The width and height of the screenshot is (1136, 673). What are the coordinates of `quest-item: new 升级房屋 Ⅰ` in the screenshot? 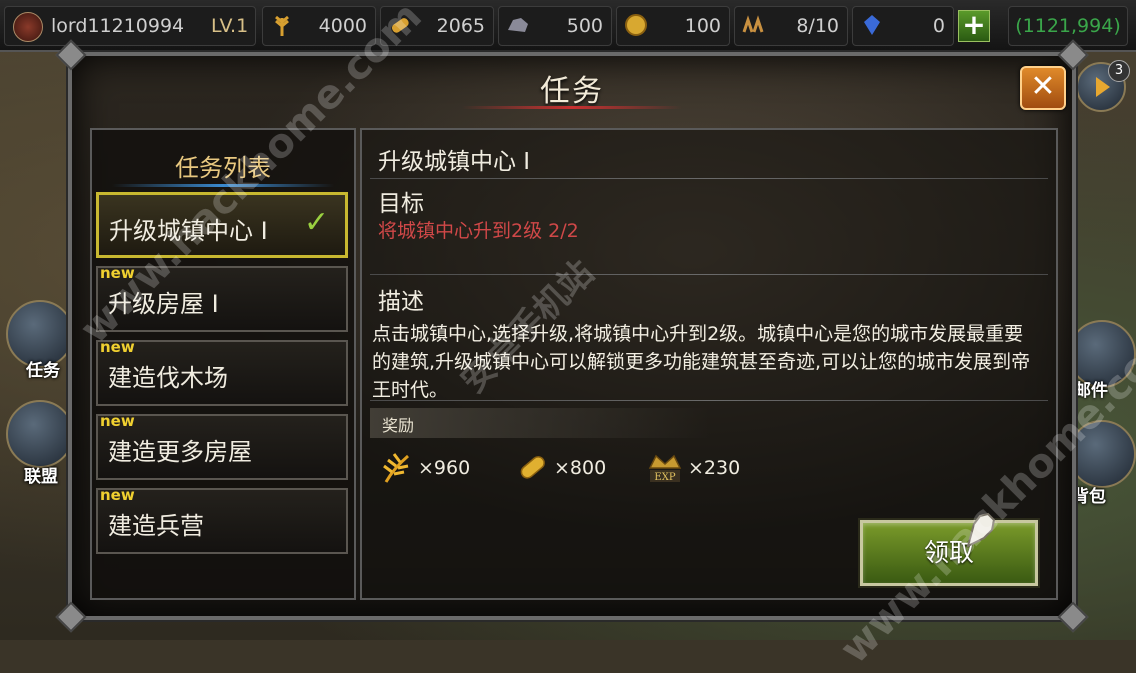 It's located at (222, 298).